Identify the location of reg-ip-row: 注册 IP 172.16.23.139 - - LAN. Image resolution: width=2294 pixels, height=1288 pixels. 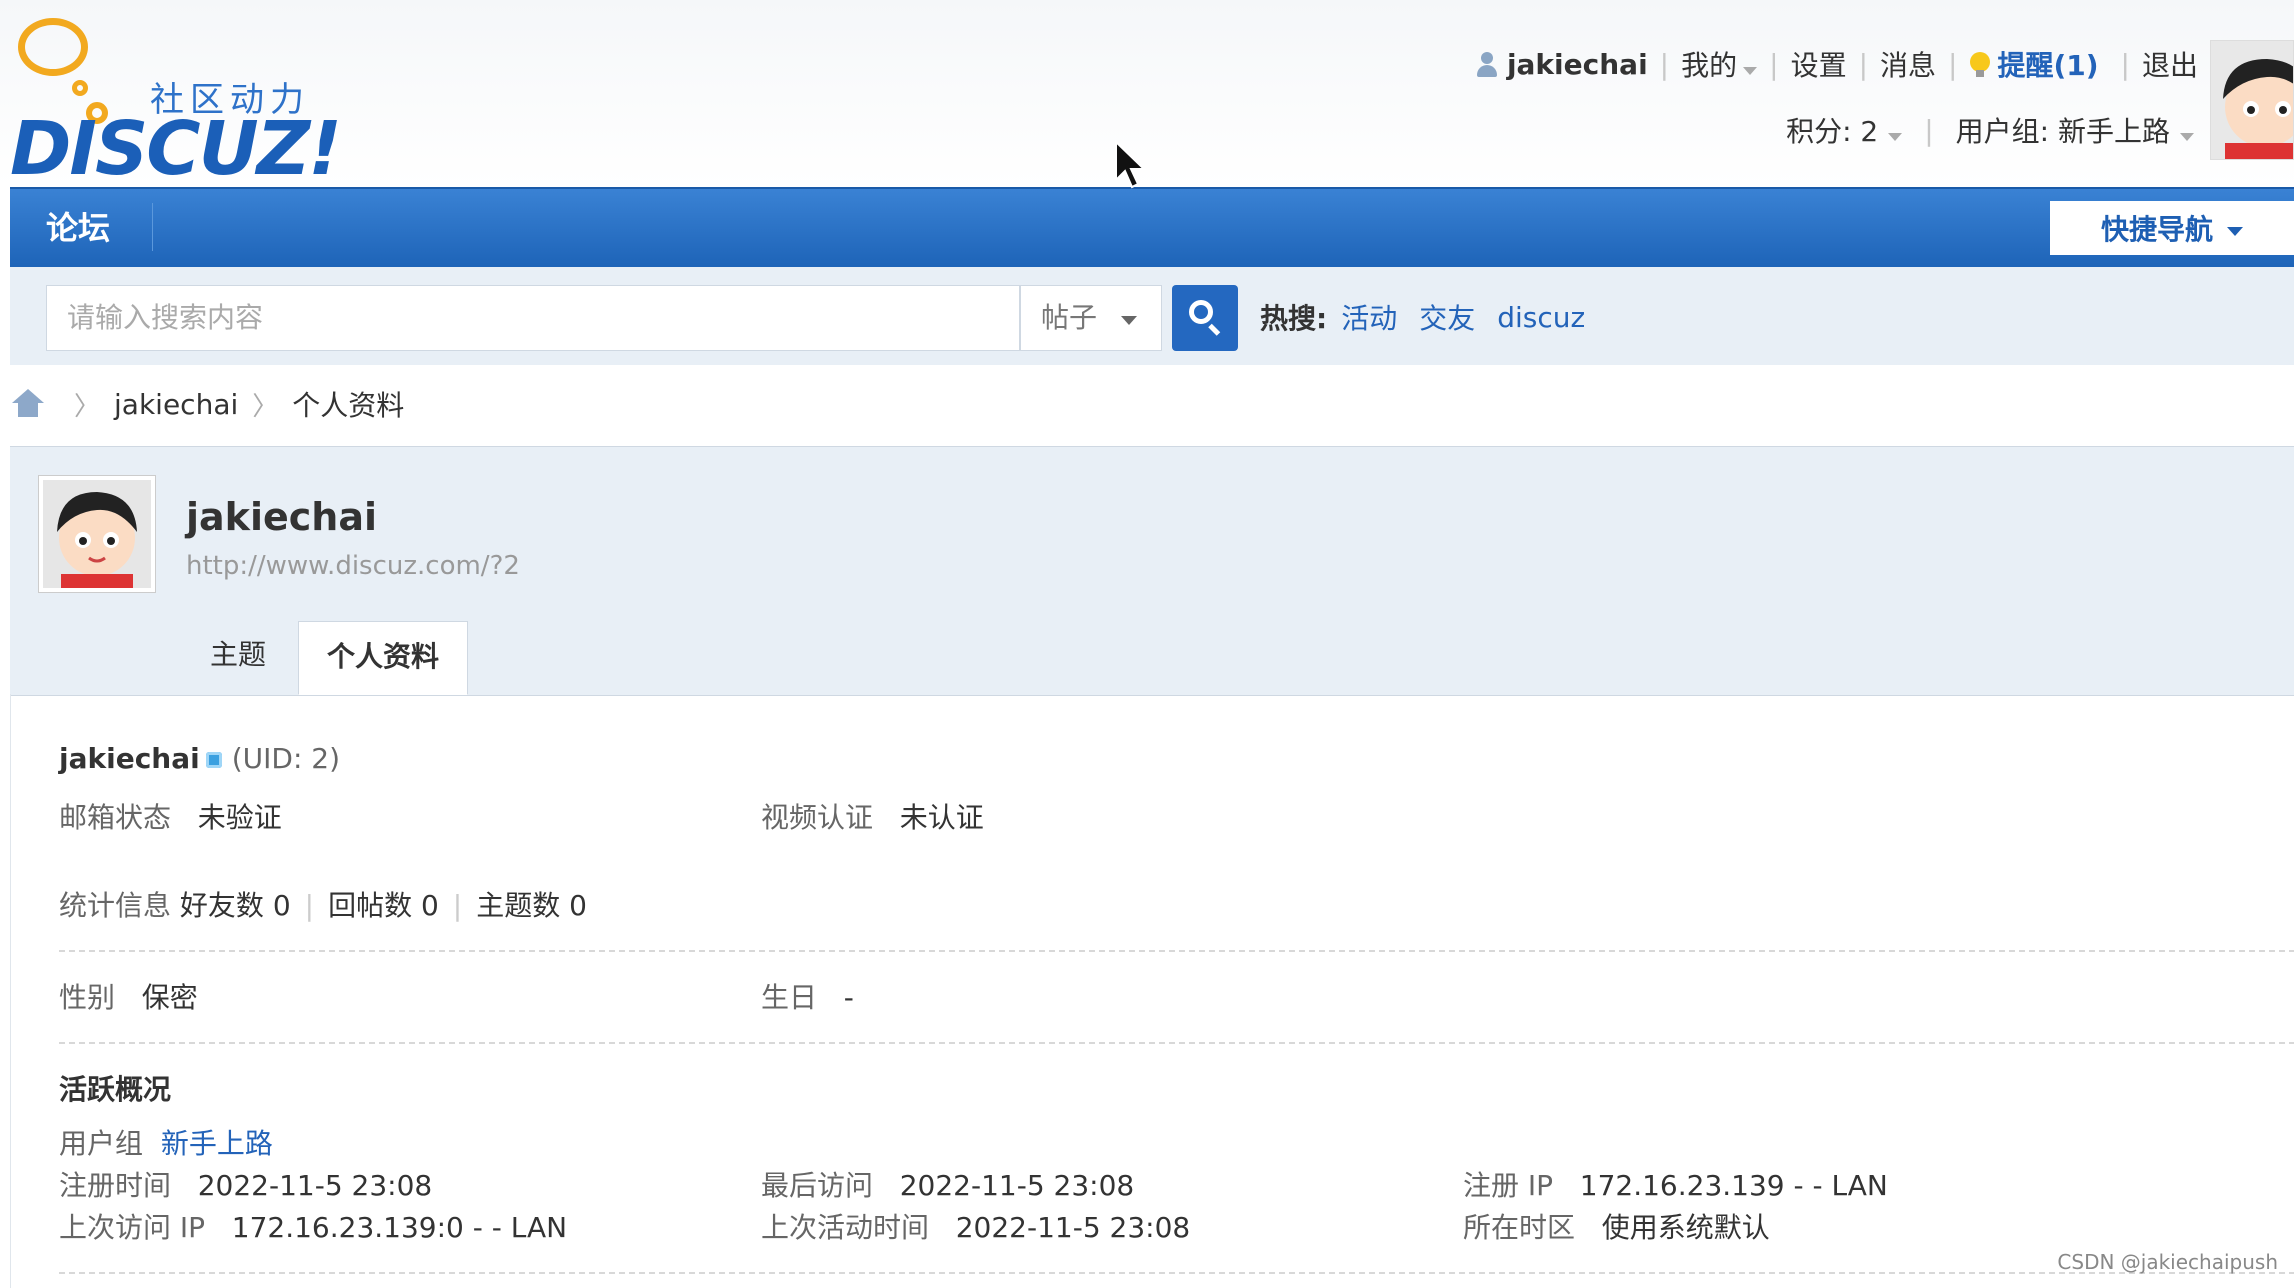
(1675, 1184).